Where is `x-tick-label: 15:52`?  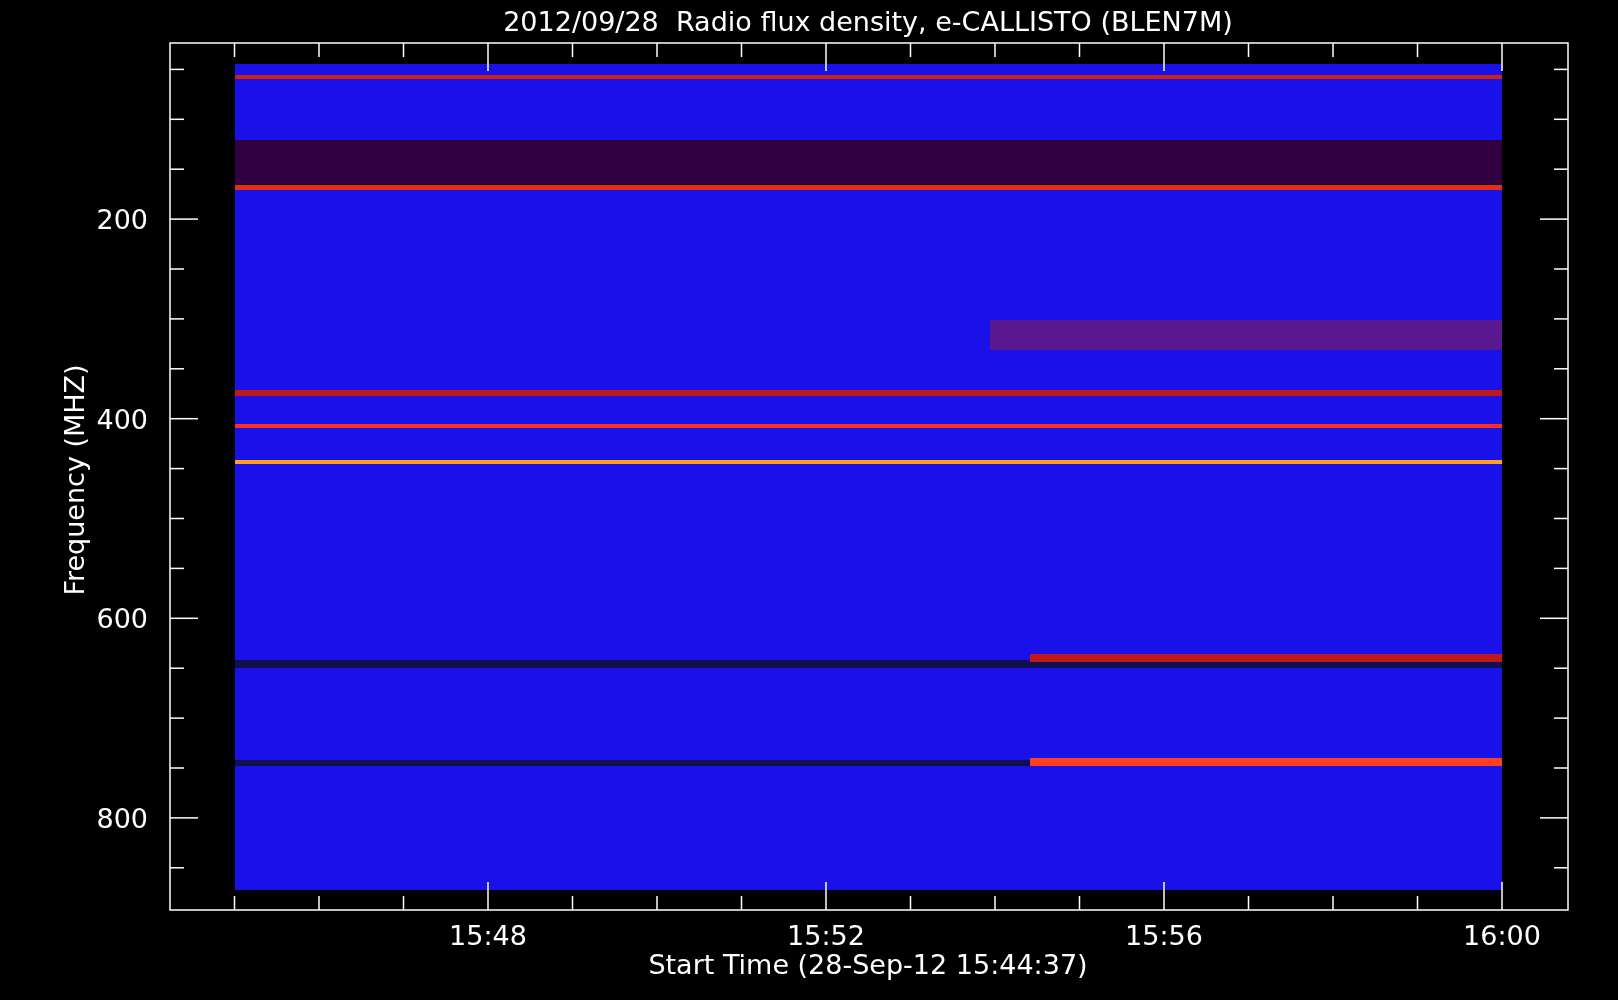
x-tick-label: 15:52 is located at coordinates (826, 935).